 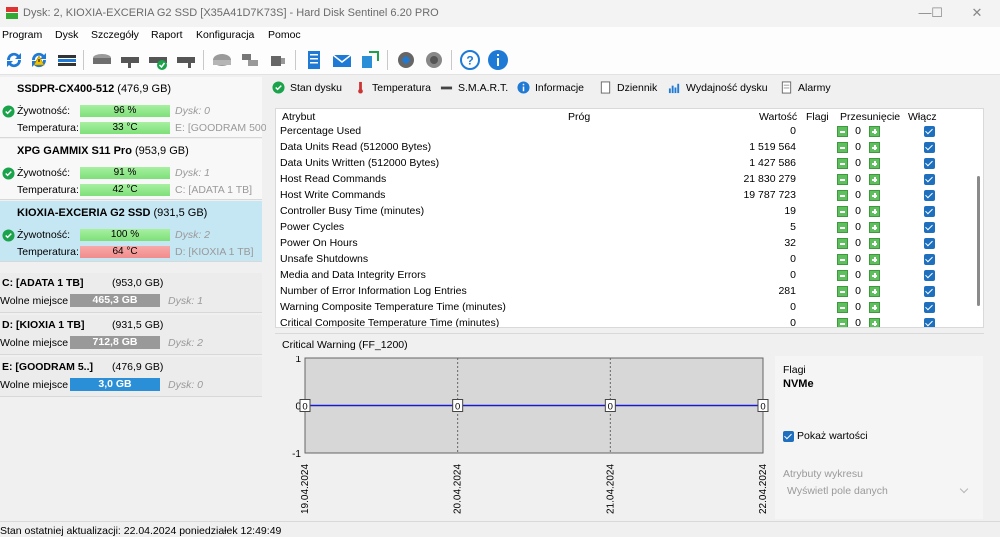 I want to click on disk-drive-icon, so click(x=102, y=60).